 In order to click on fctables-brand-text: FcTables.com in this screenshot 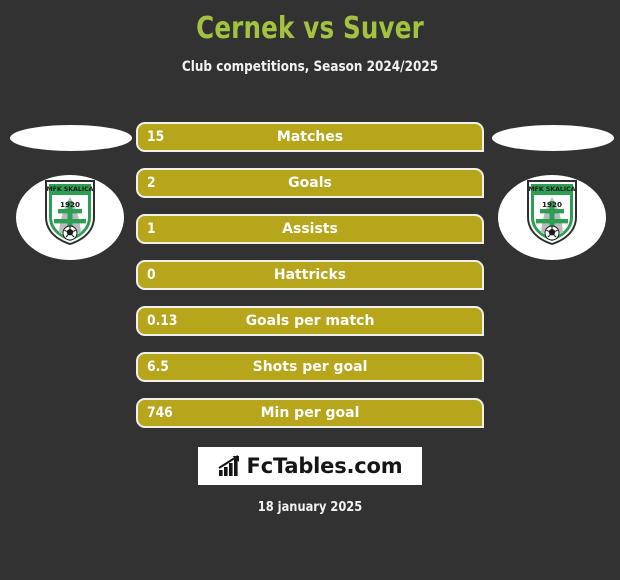, I will do `click(324, 466)`.